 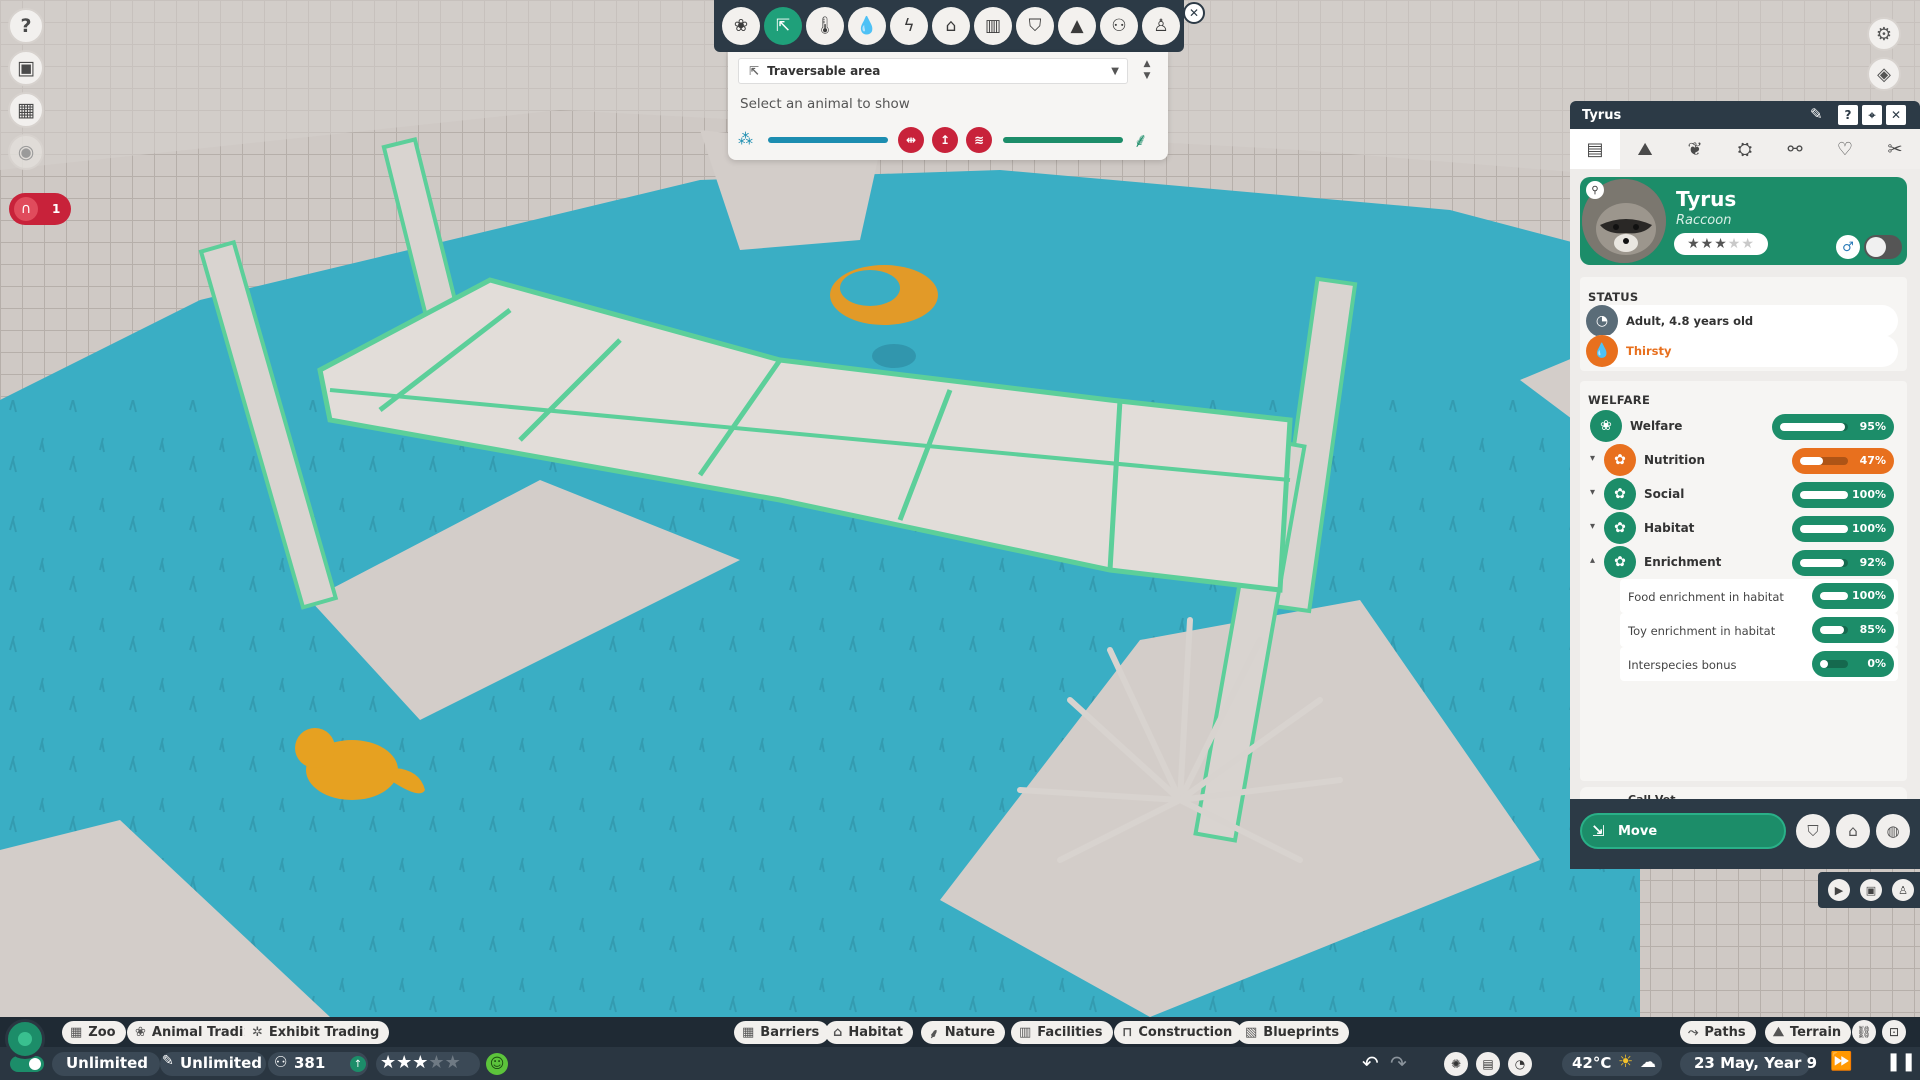 What do you see at coordinates (1884, 34) in the screenshot?
I see `settings-button: ⚙` at bounding box center [1884, 34].